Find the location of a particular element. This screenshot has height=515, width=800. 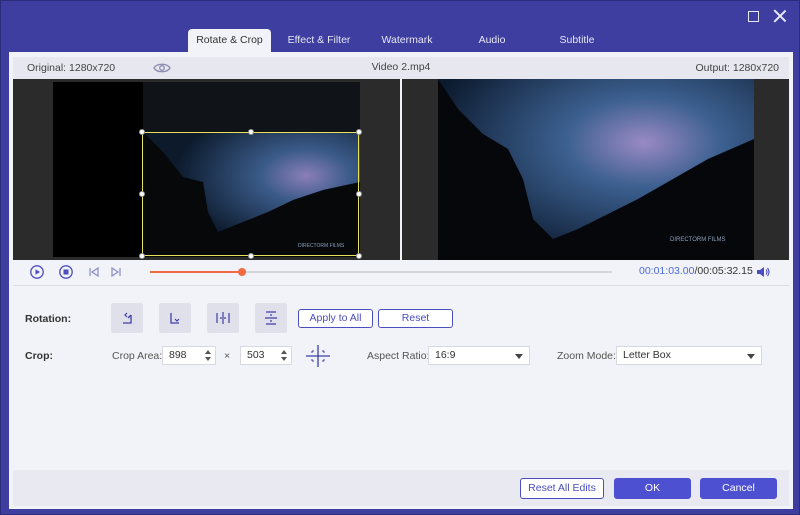

play-icon is located at coordinates (37, 272).